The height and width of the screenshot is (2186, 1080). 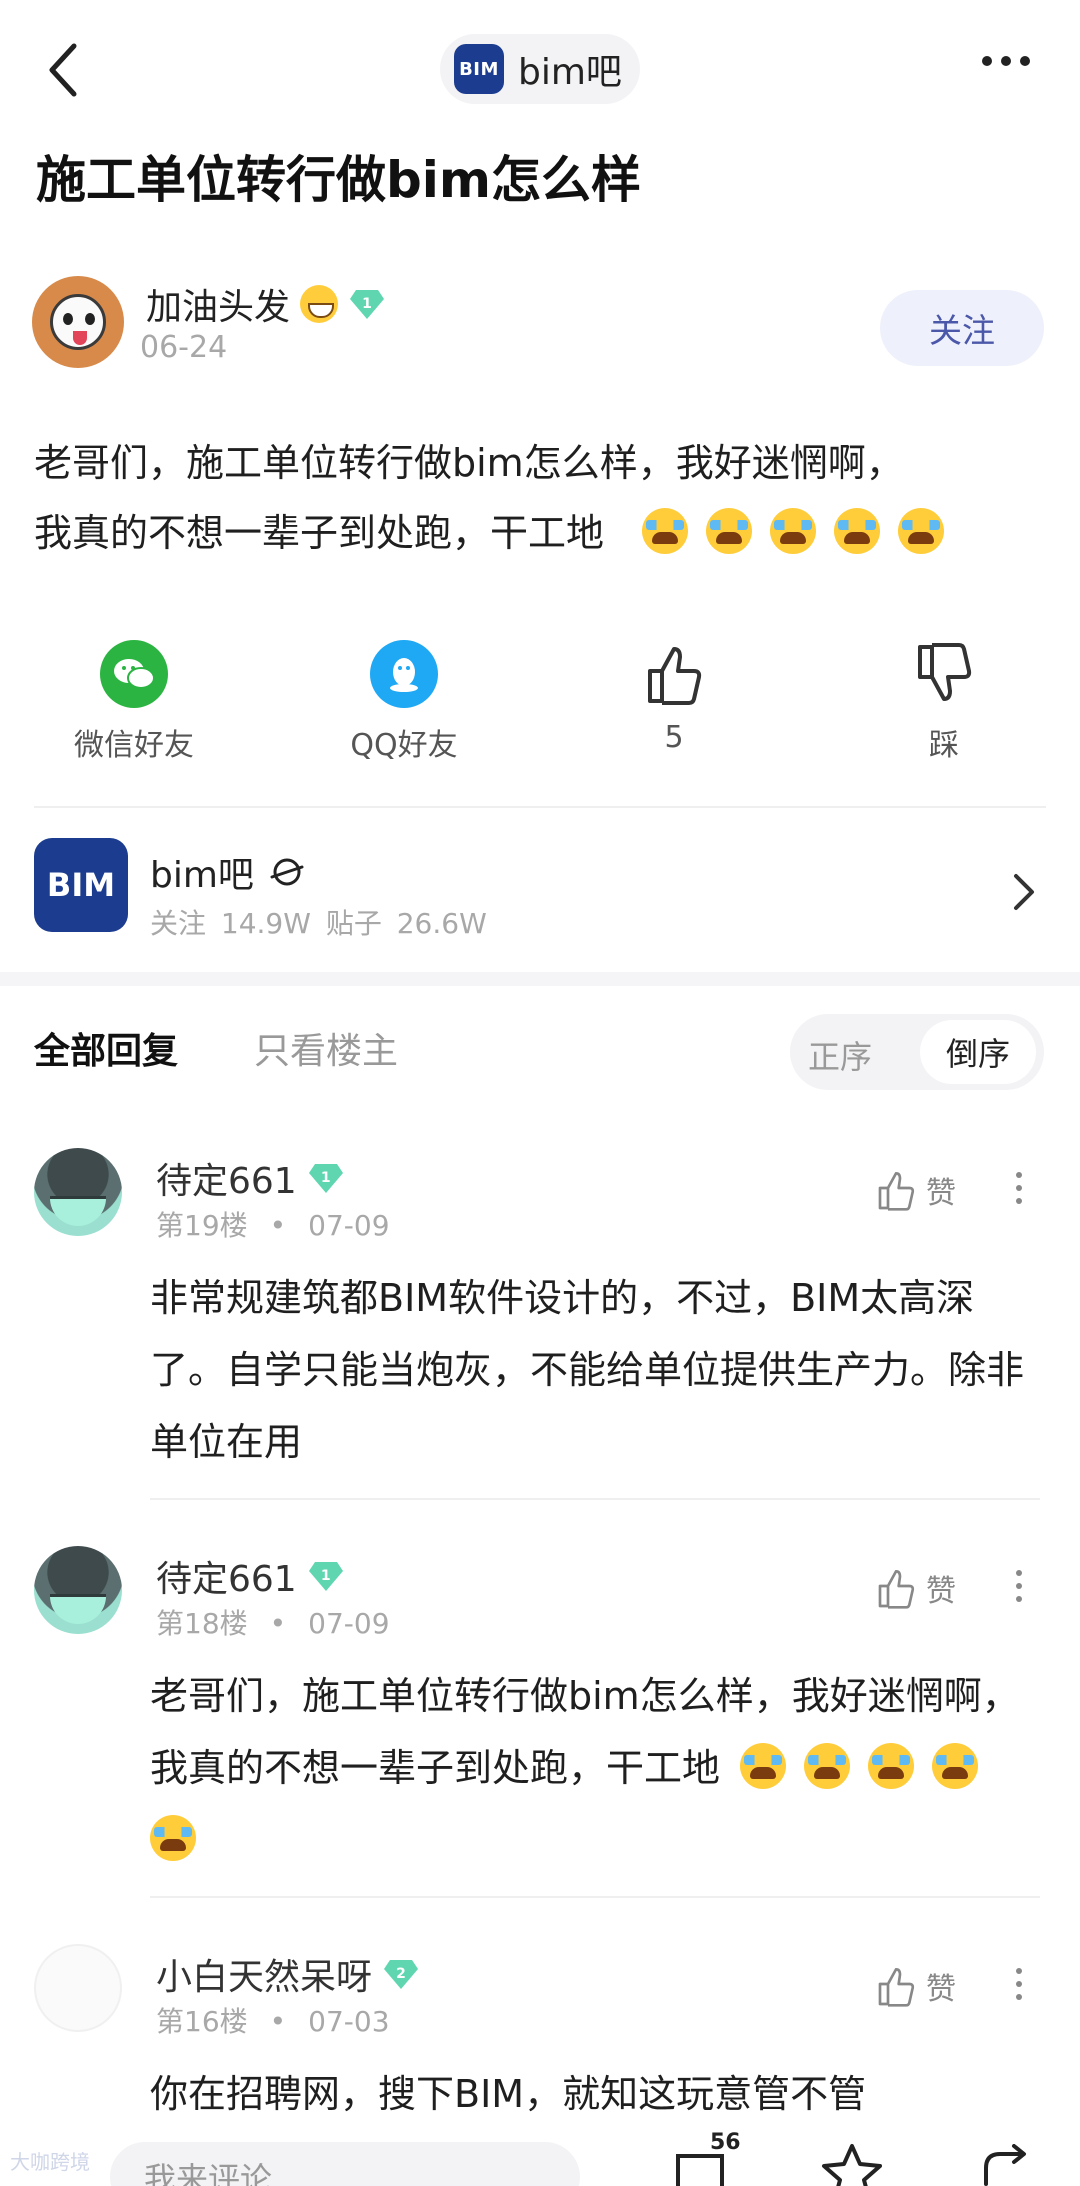 What do you see at coordinates (570, 72) in the screenshot?
I see `forum-name: bim吧` at bounding box center [570, 72].